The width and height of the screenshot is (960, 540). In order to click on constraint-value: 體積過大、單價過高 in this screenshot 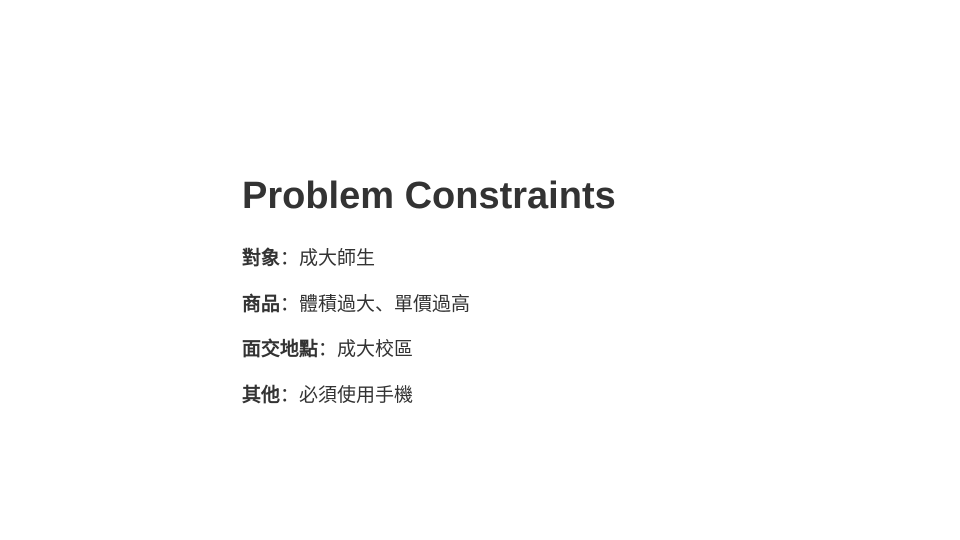, I will do `click(385, 304)`.